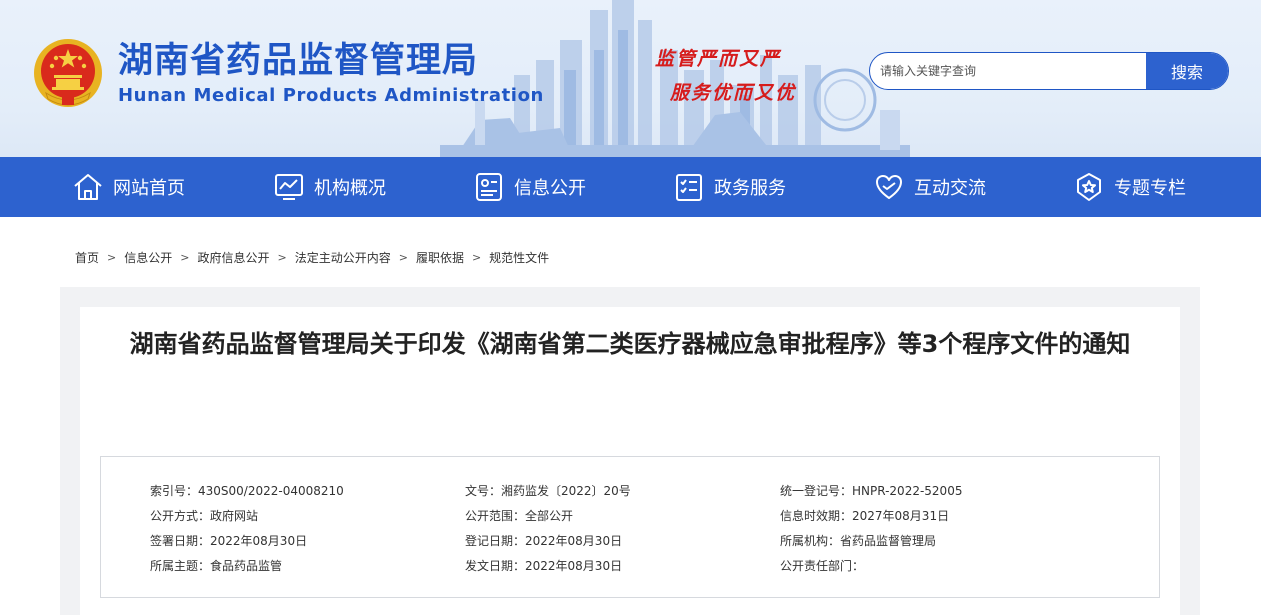  What do you see at coordinates (950, 188) in the screenshot?
I see `nav-item-label: 互动交流` at bounding box center [950, 188].